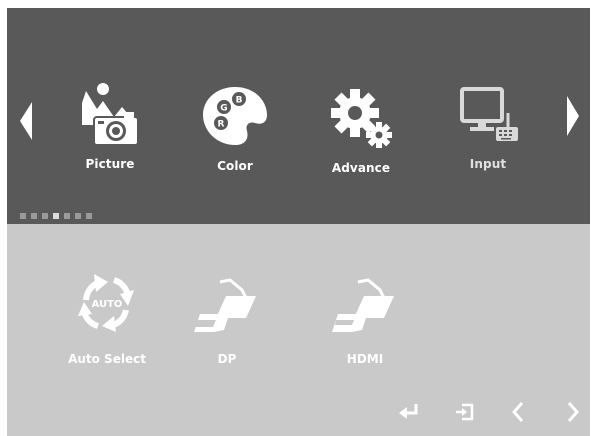 This screenshot has height=436, width=591. I want to click on page-indicator, so click(58, 211).